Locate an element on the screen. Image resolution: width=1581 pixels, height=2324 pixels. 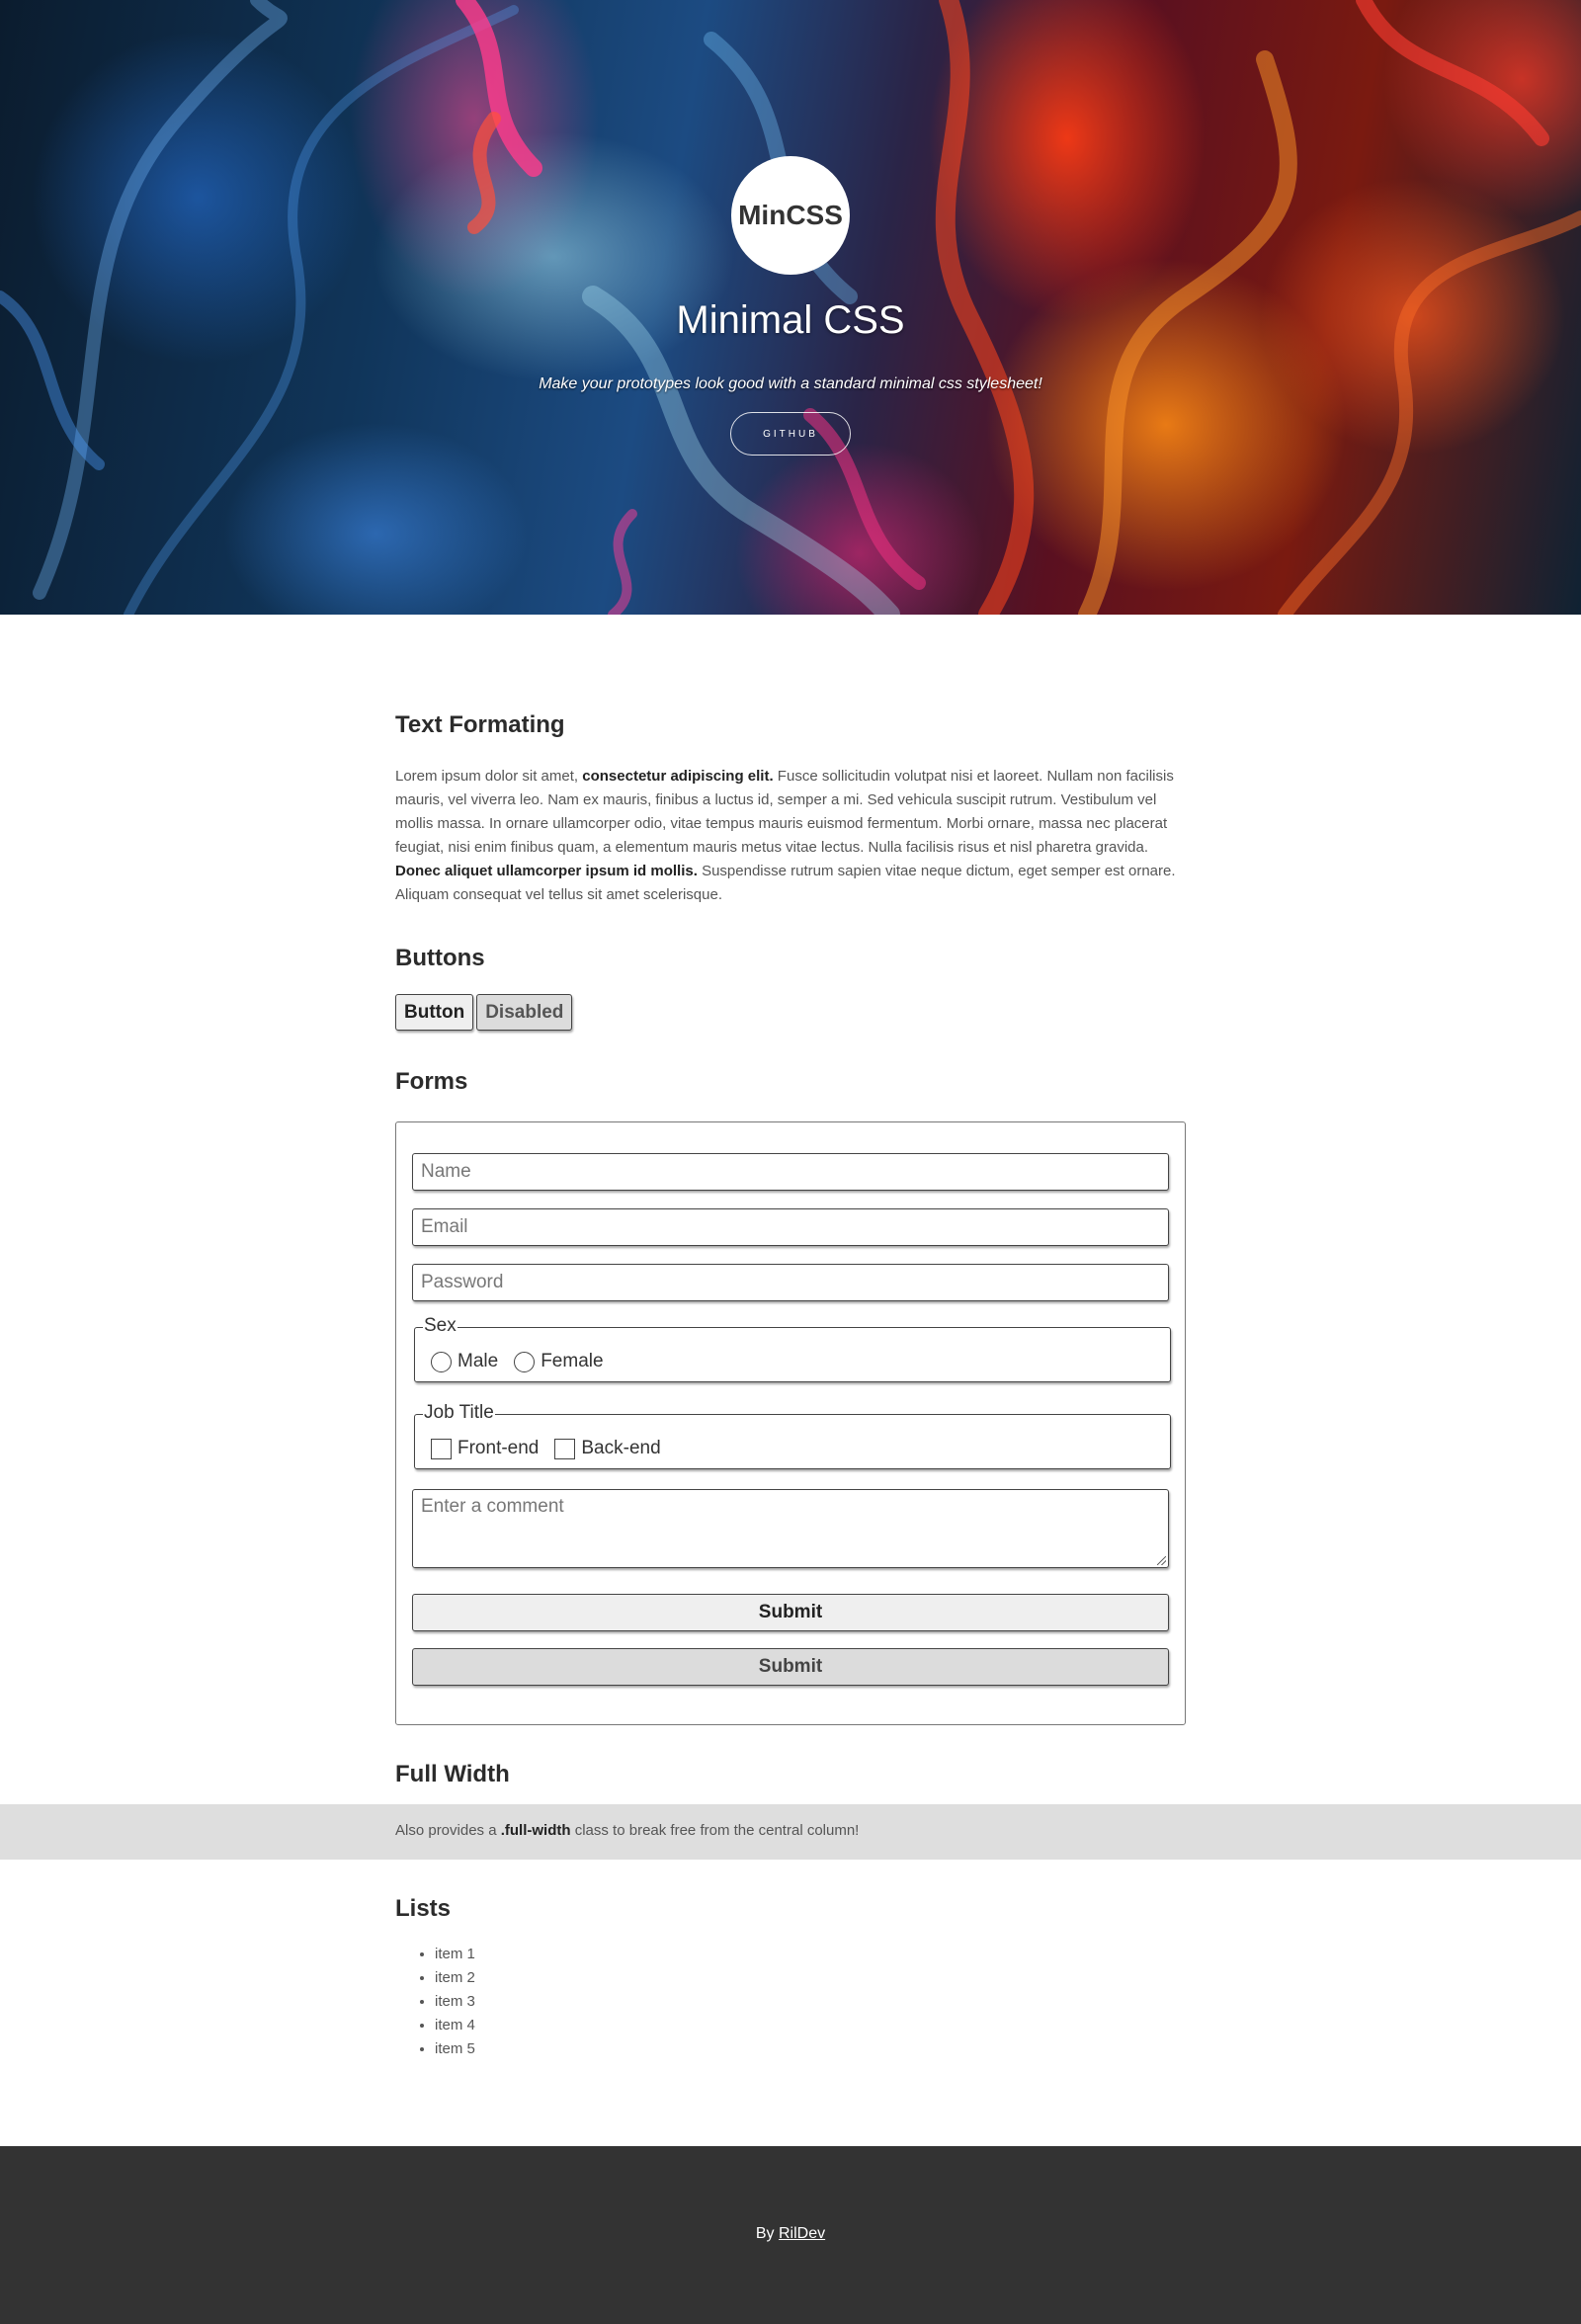
list-item: item 5 is located at coordinates (810, 2049).